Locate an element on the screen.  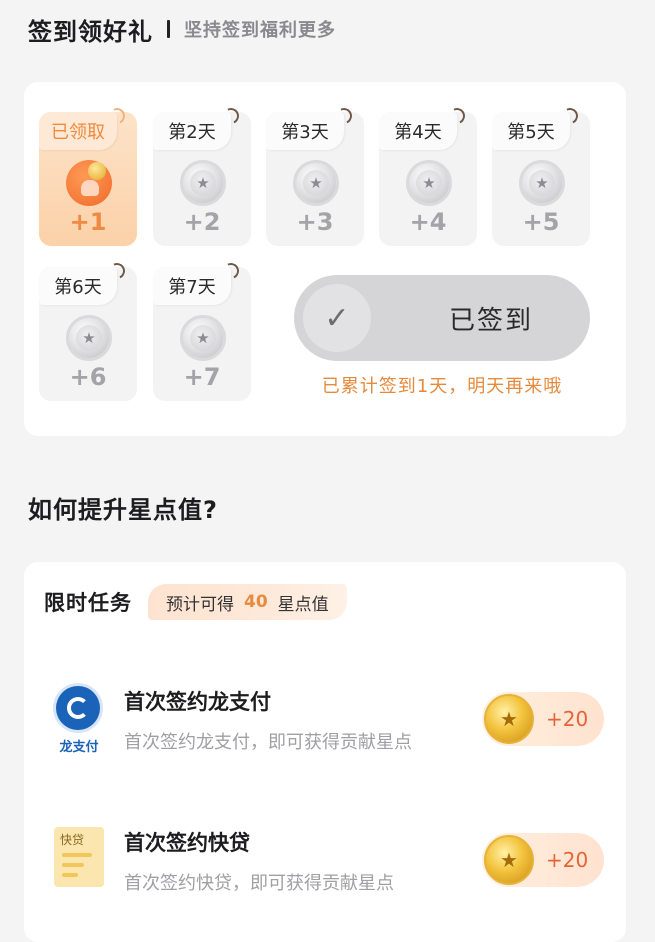
title-divider is located at coordinates (168, 29).